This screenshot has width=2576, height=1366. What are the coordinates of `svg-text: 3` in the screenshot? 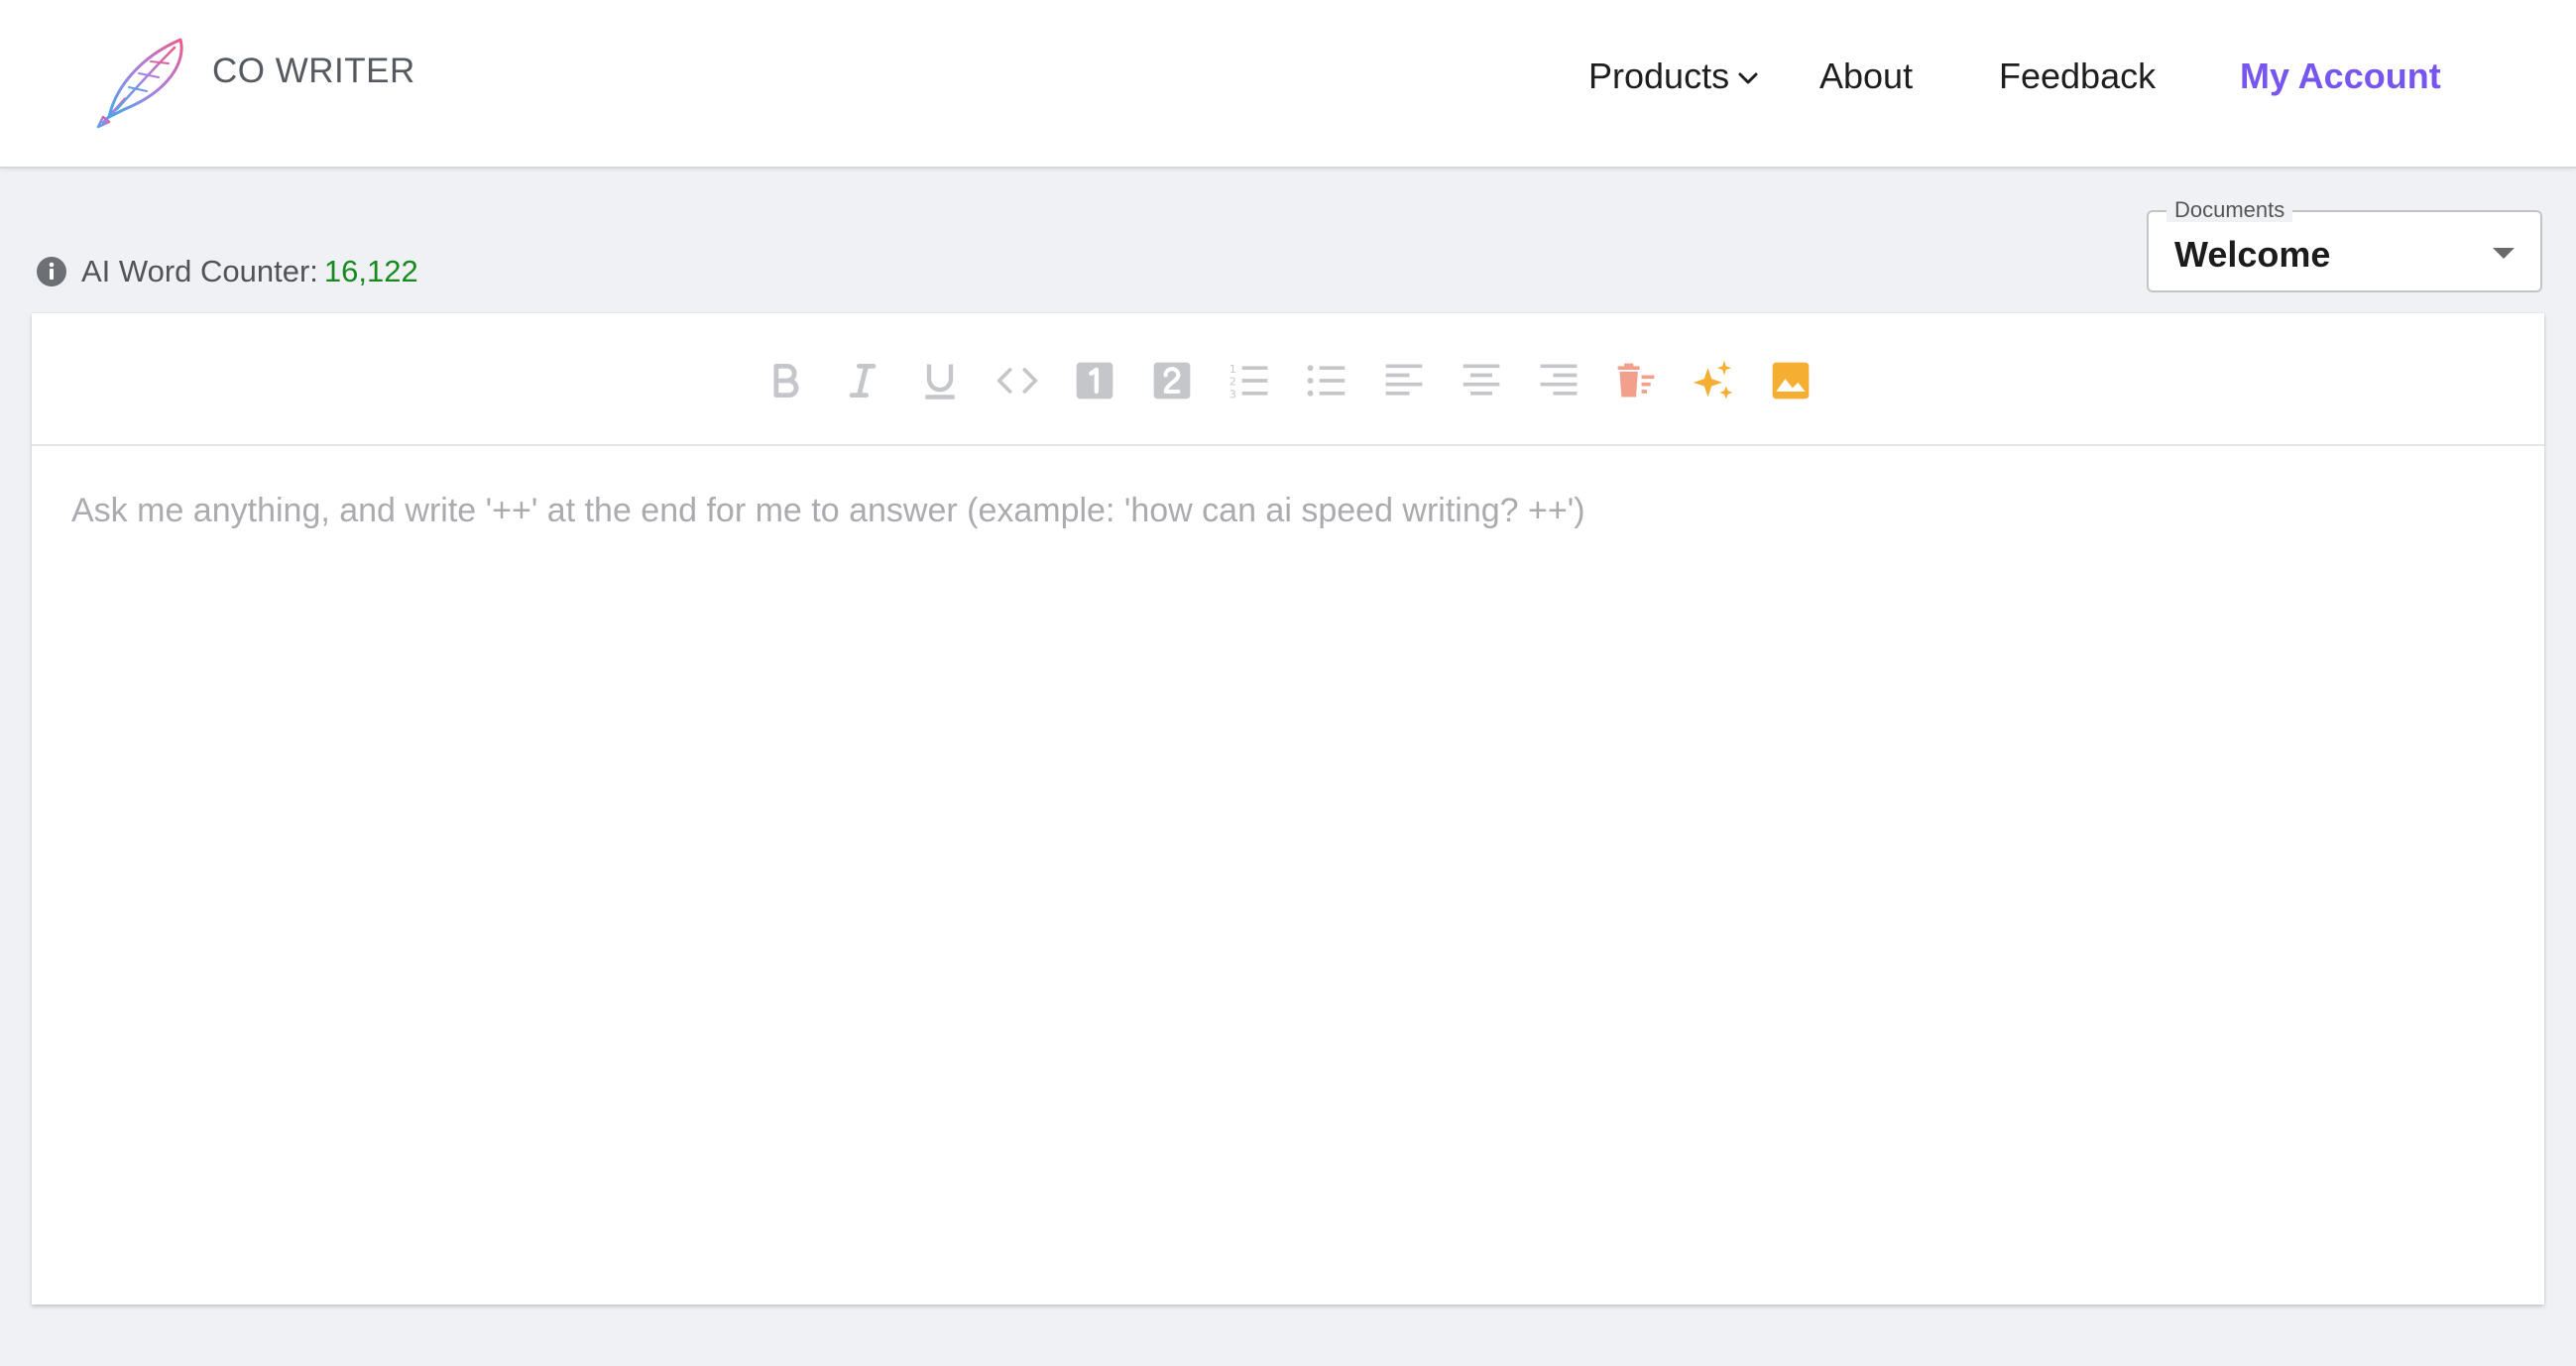 It's located at (1233, 394).